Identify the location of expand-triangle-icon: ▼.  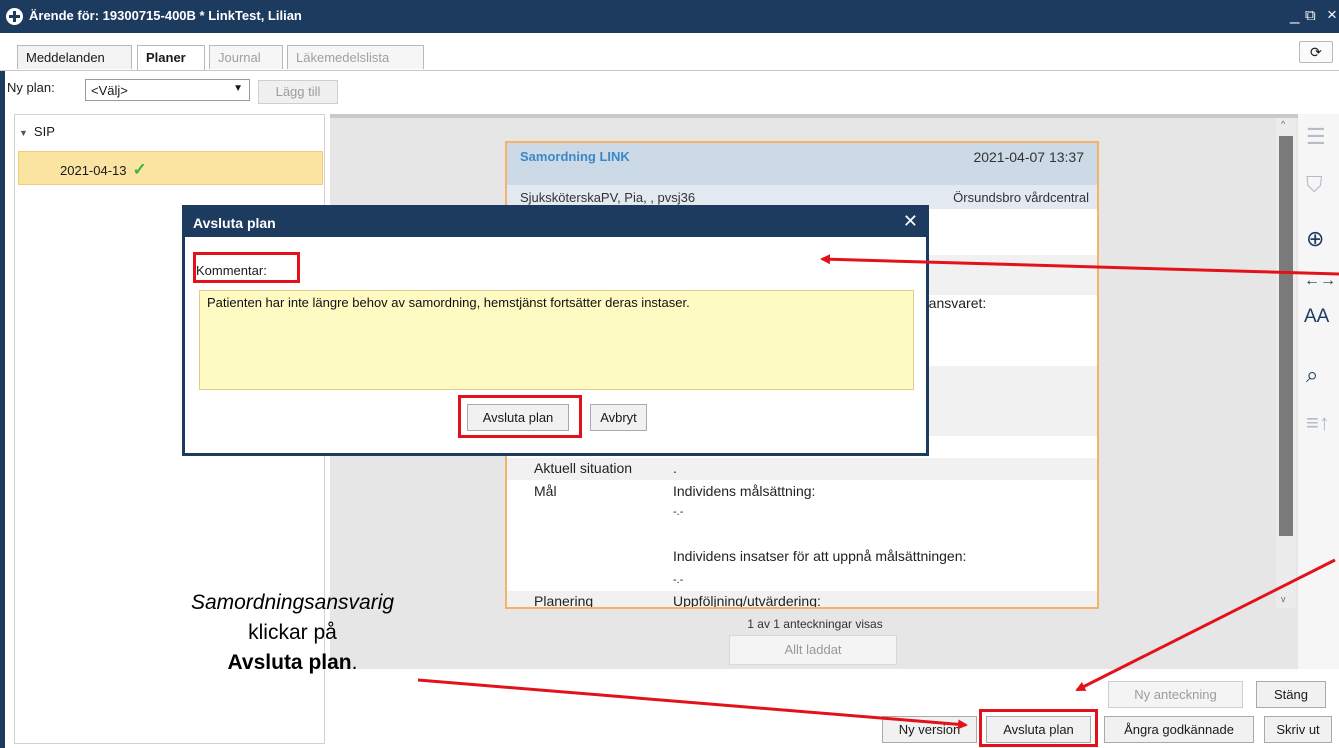
(23, 133).